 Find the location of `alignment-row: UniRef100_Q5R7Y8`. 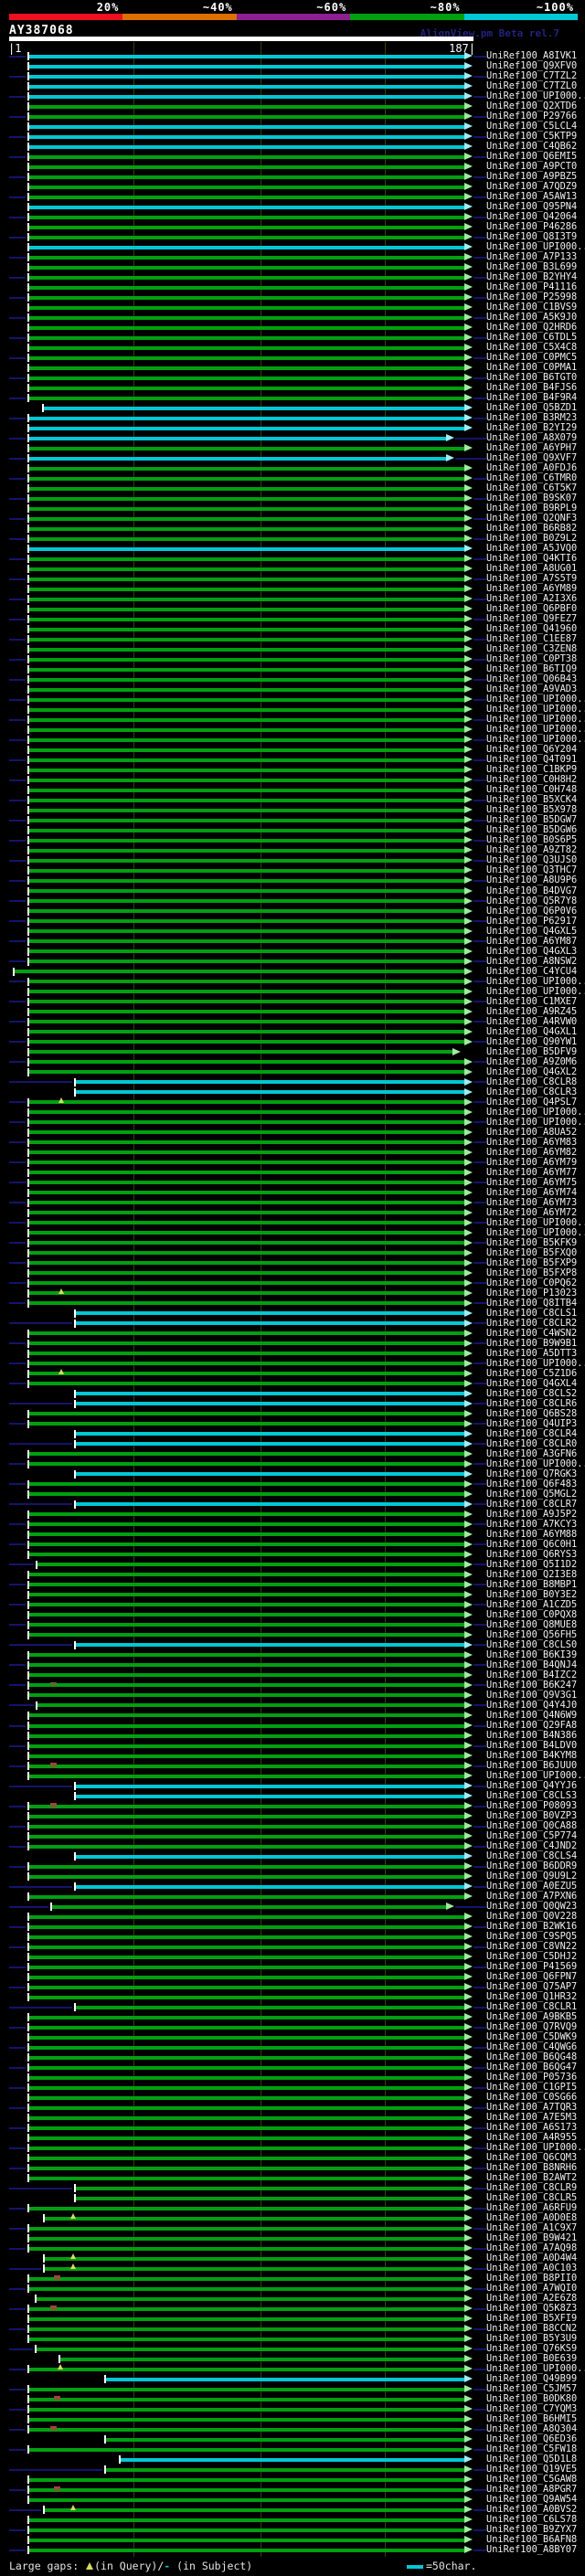

alignment-row: UniRef100_Q5R7Y8 is located at coordinates (293, 901).